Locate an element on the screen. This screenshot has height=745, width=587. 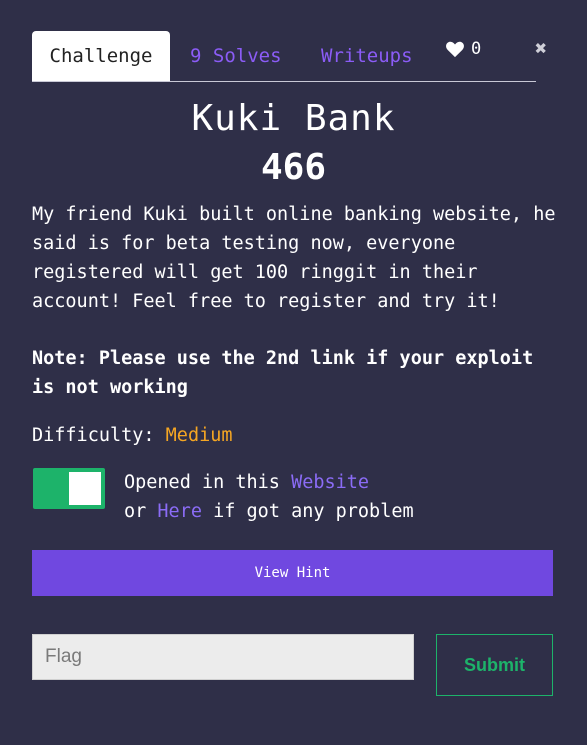
tab-writeups: Writeups is located at coordinates (367, 56).